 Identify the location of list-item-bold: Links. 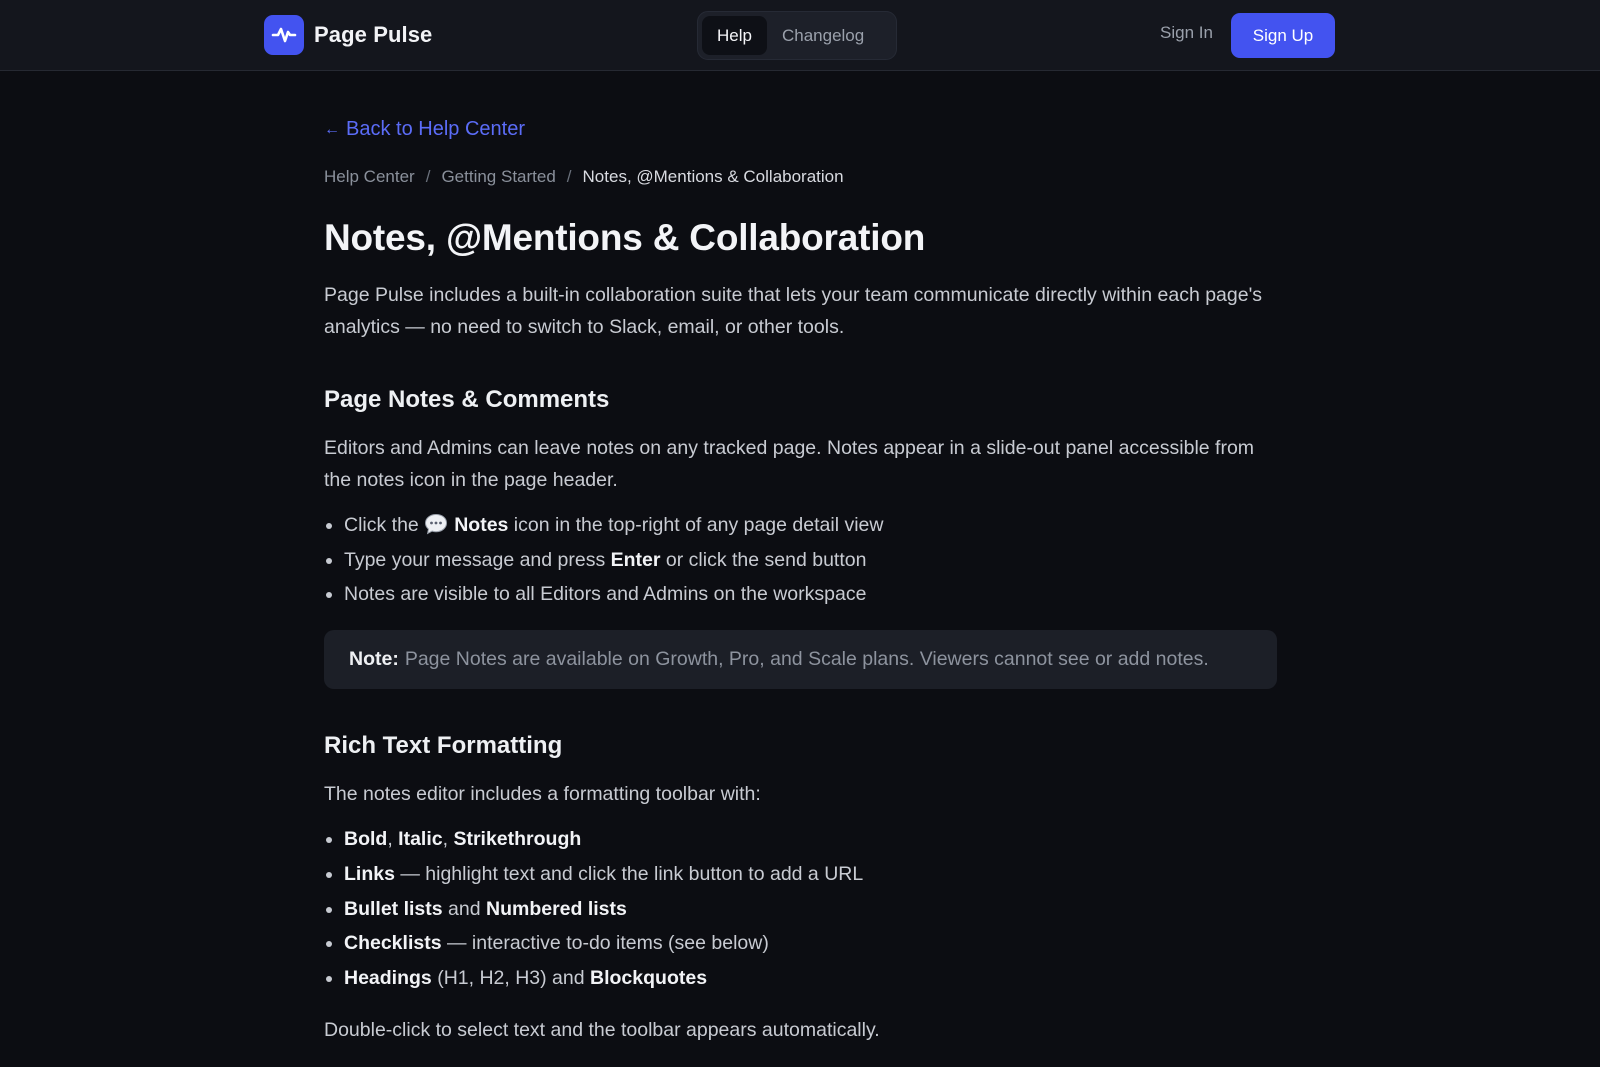
(369, 873).